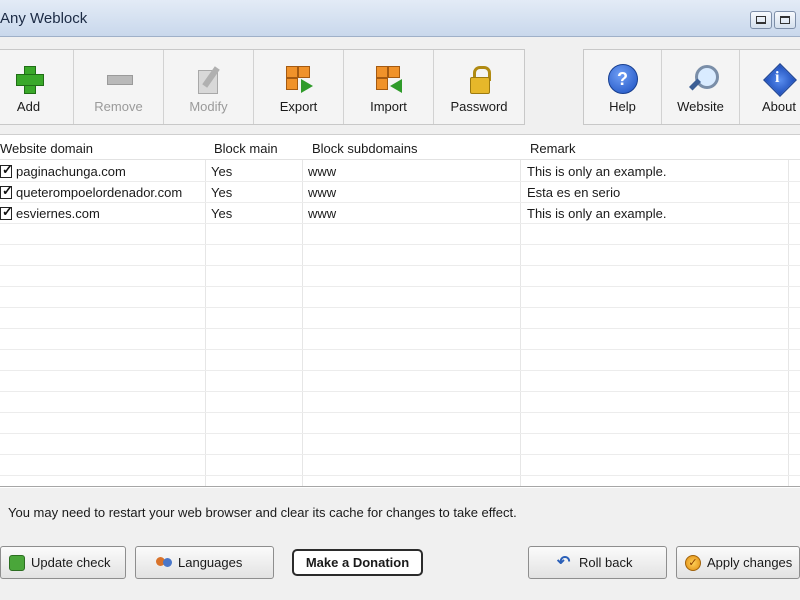 The image size is (800, 600). What do you see at coordinates (622, 79) in the screenshot?
I see `help-icon: ?` at bounding box center [622, 79].